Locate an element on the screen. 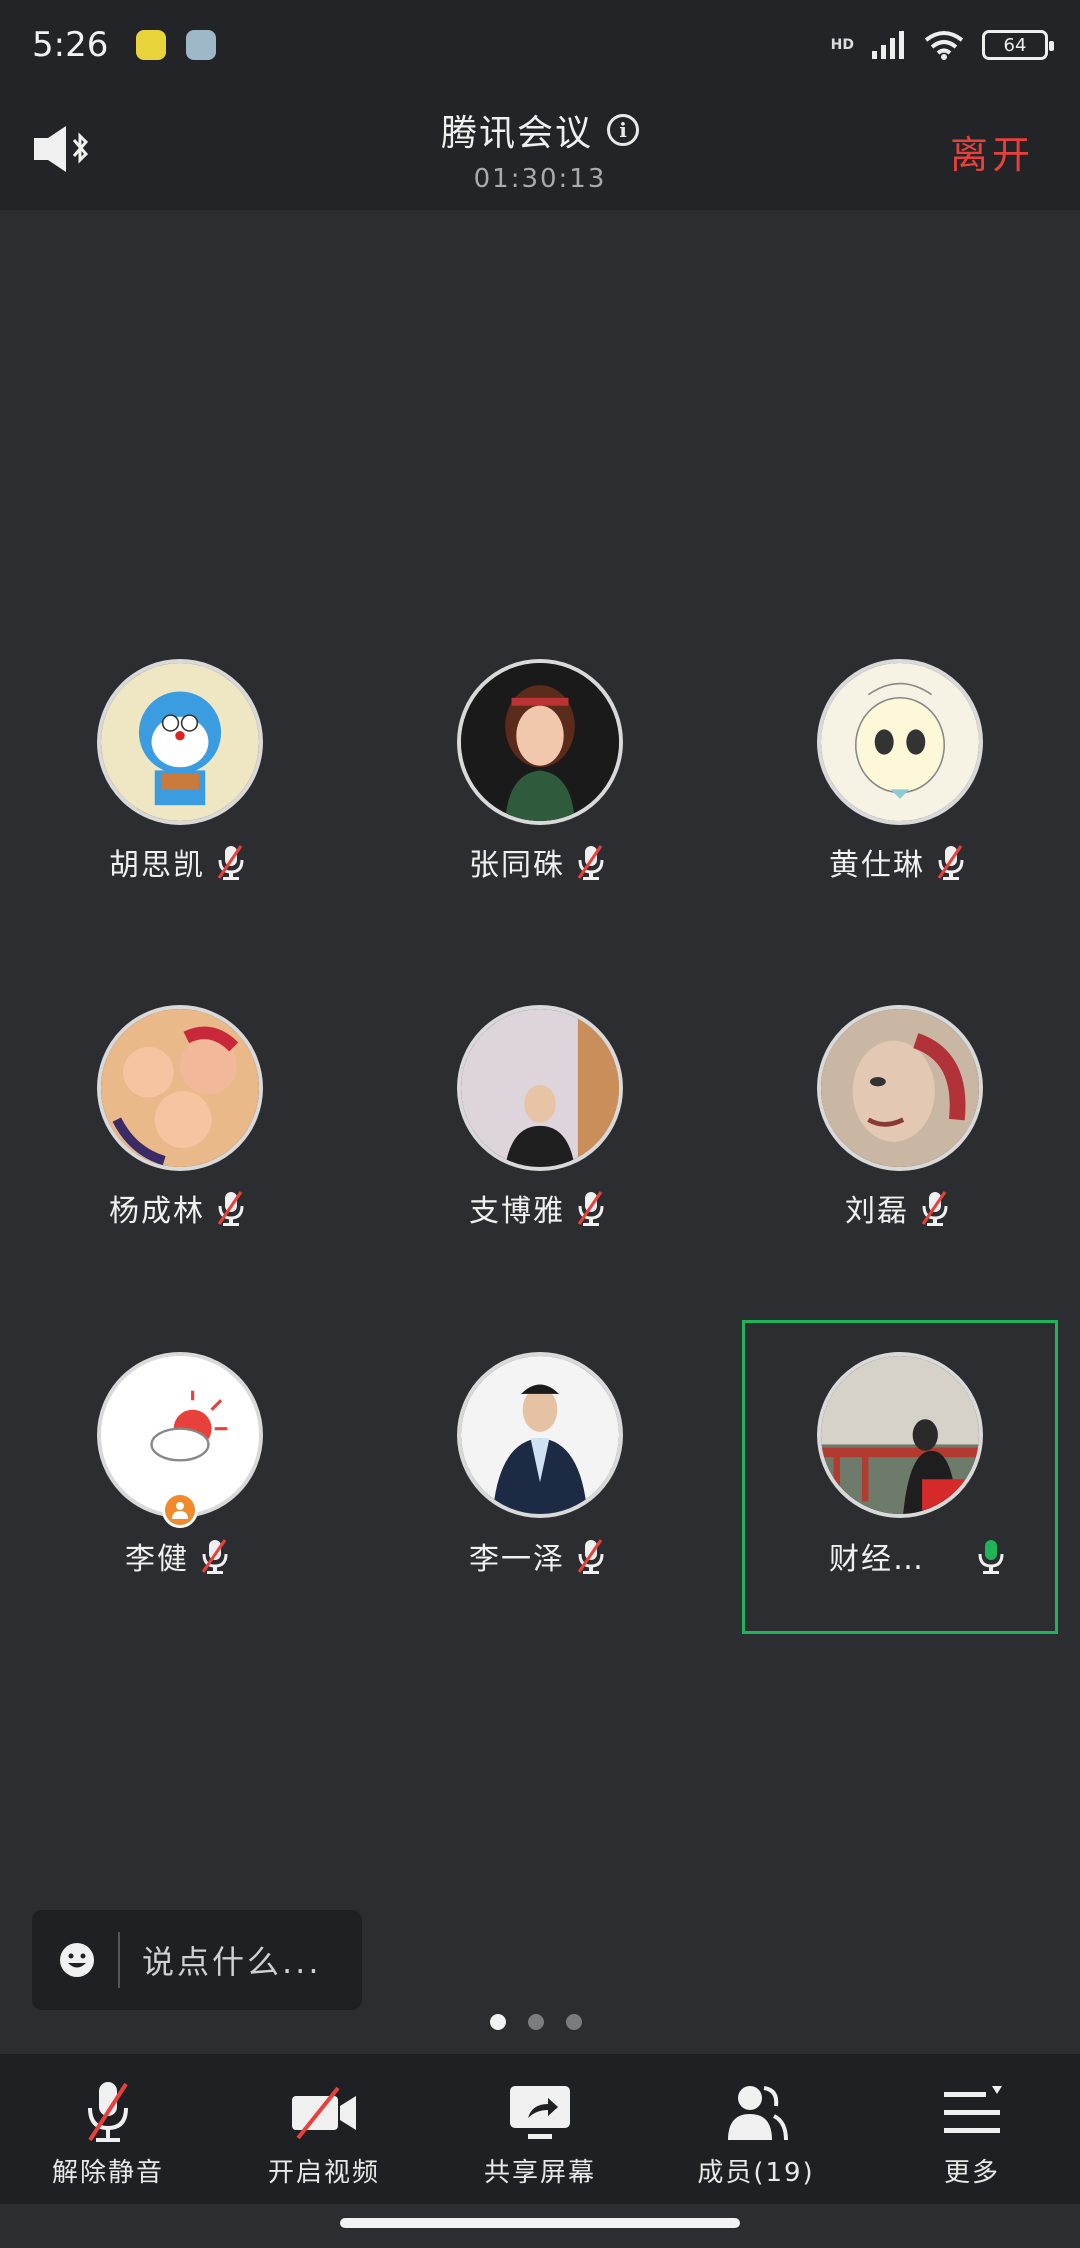 The height and width of the screenshot is (2248, 1080). wifi-icon is located at coordinates (944, 45).